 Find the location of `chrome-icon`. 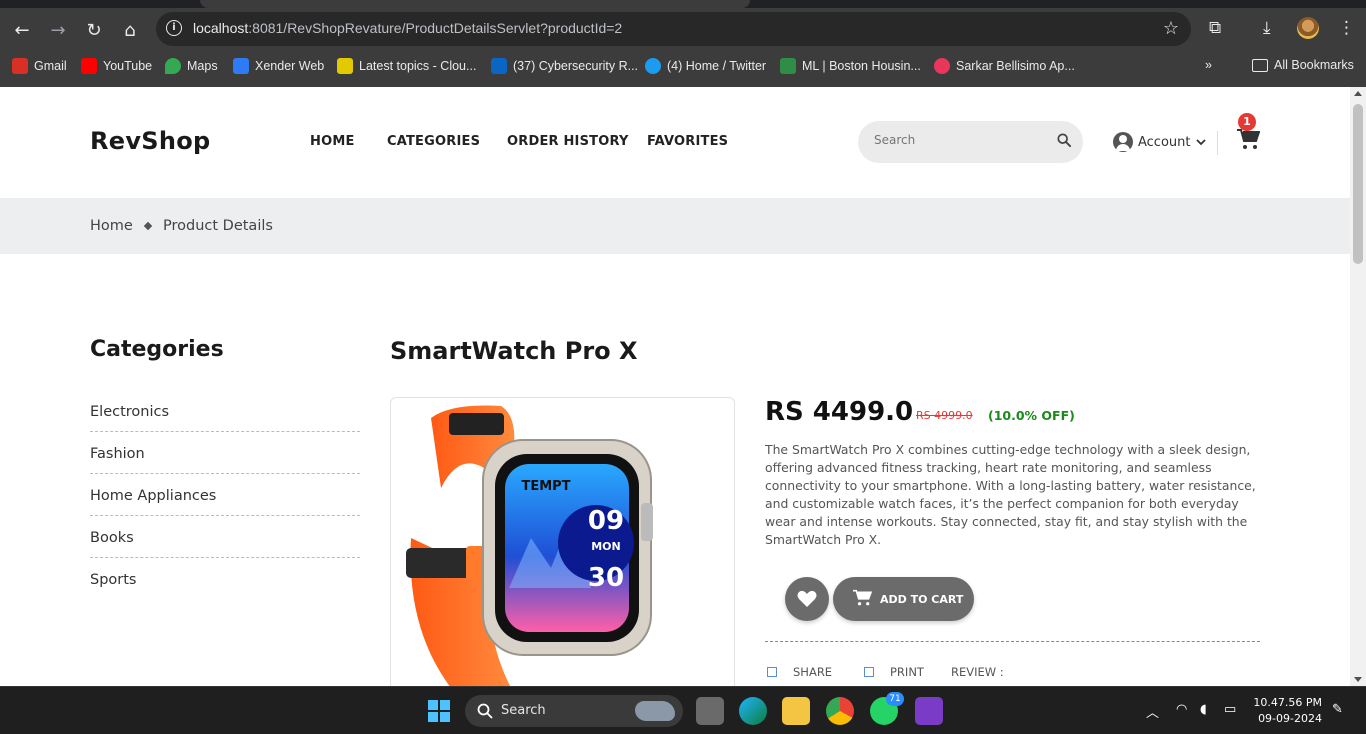

chrome-icon is located at coordinates (840, 711).